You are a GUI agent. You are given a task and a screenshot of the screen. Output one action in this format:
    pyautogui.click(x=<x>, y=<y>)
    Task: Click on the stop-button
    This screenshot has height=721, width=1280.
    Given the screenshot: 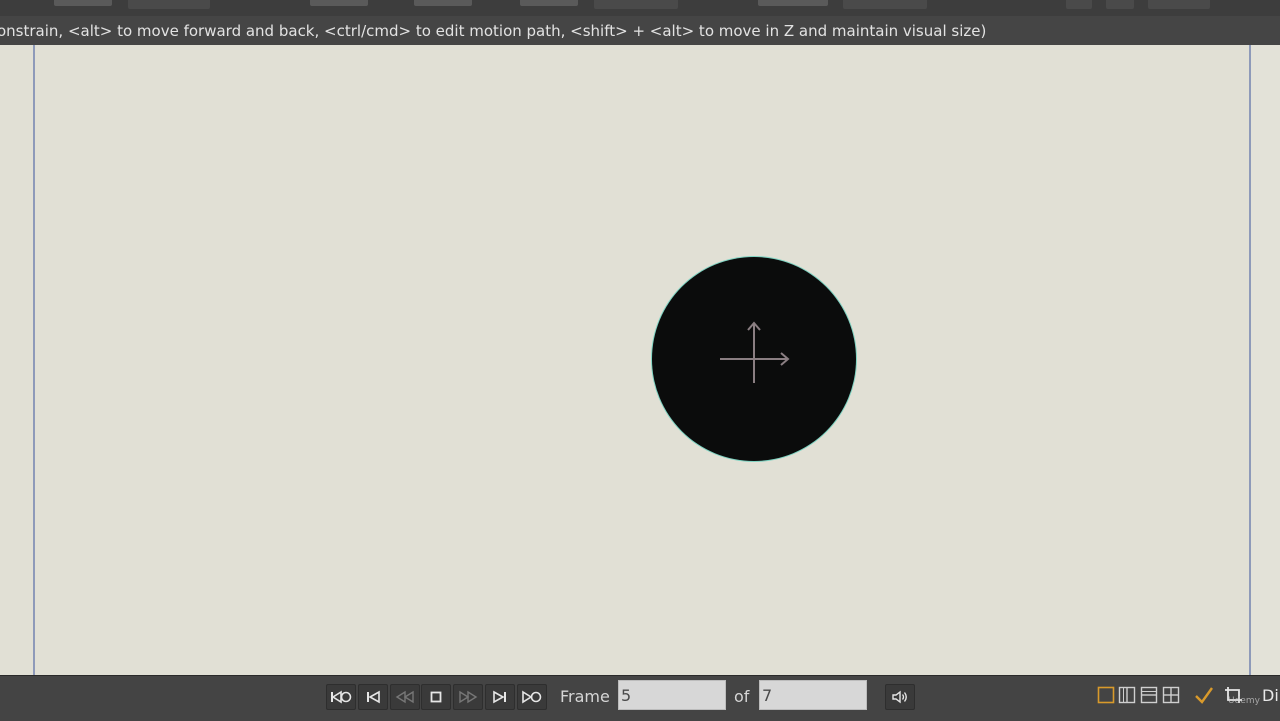 What is the action you would take?
    pyautogui.click(x=436, y=697)
    